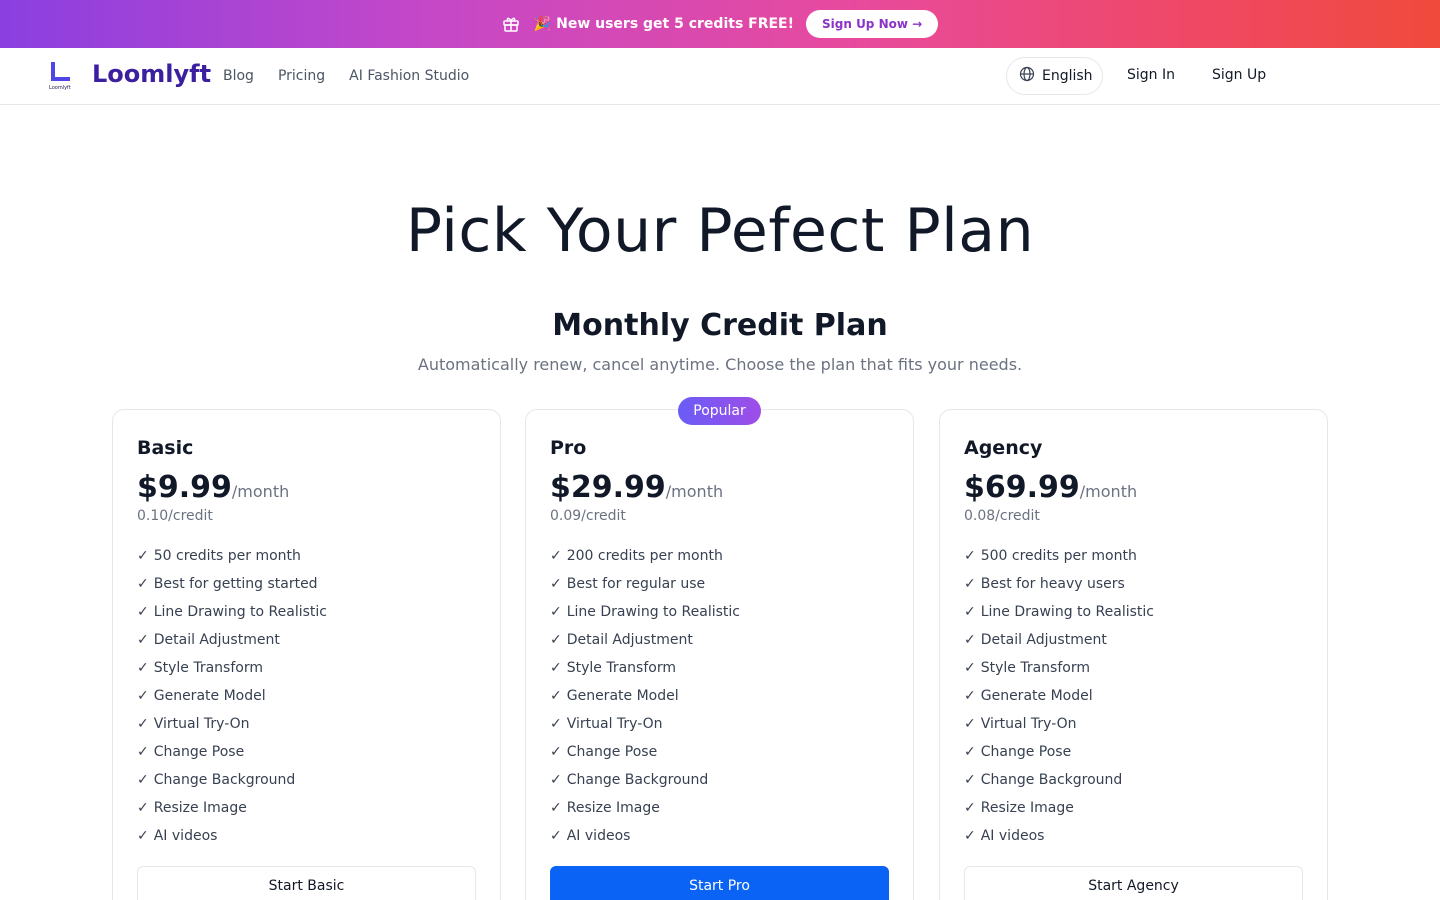 This screenshot has height=900, width=1440. I want to click on nav-links: Blog Pricing AI Fashion Studio, so click(346, 76).